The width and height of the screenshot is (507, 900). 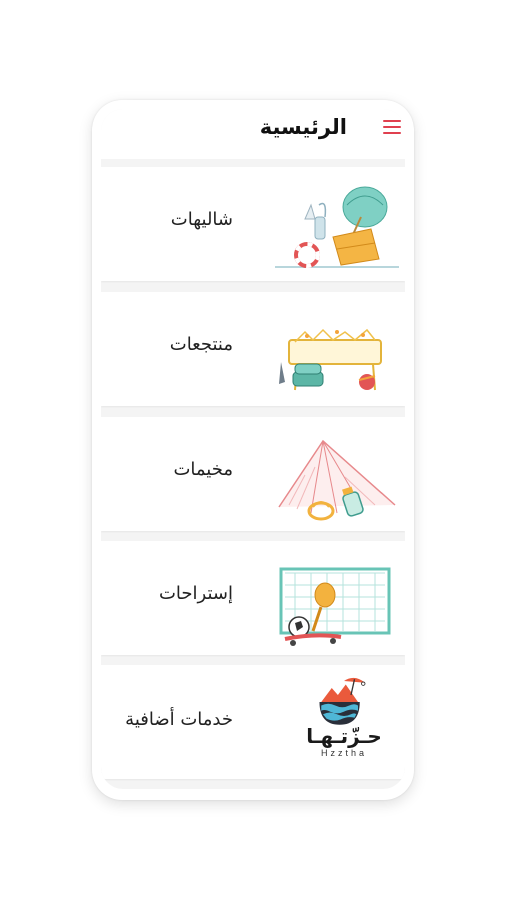 What do you see at coordinates (253, 134) in the screenshot?
I see `app-header: الرئيسية` at bounding box center [253, 134].